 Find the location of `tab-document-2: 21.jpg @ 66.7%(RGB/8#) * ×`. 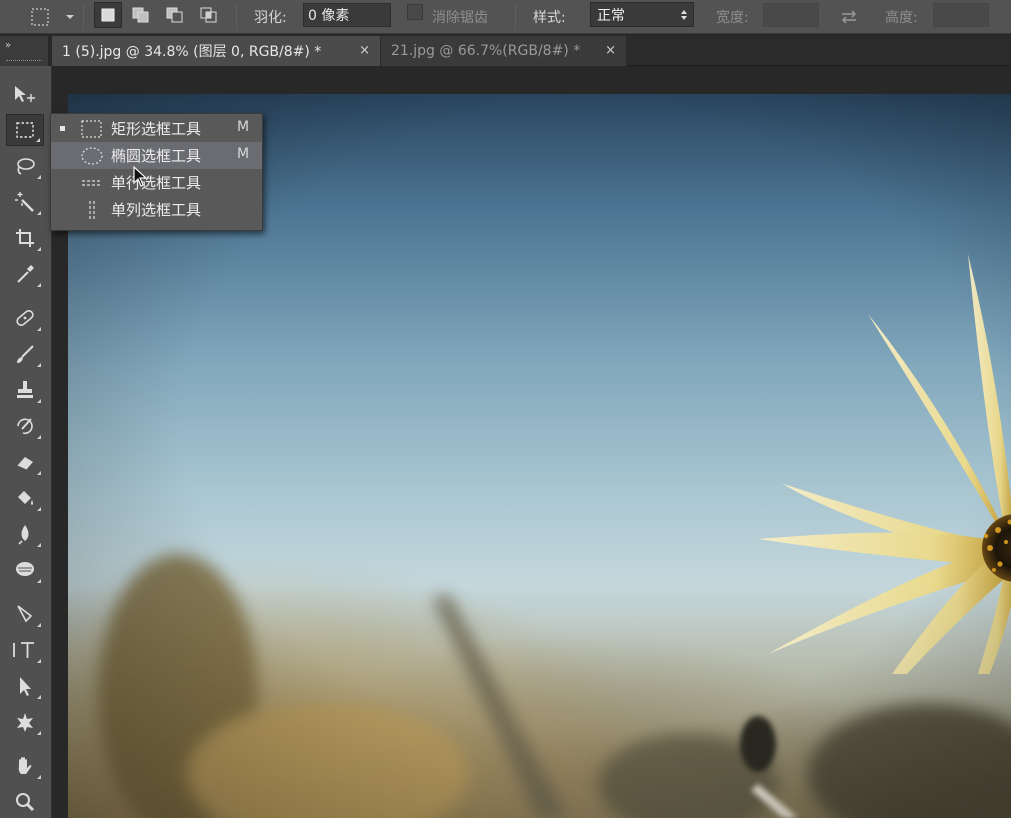

tab-document-2: 21.jpg @ 66.7%(RGB/8#) * × is located at coordinates (503, 51).